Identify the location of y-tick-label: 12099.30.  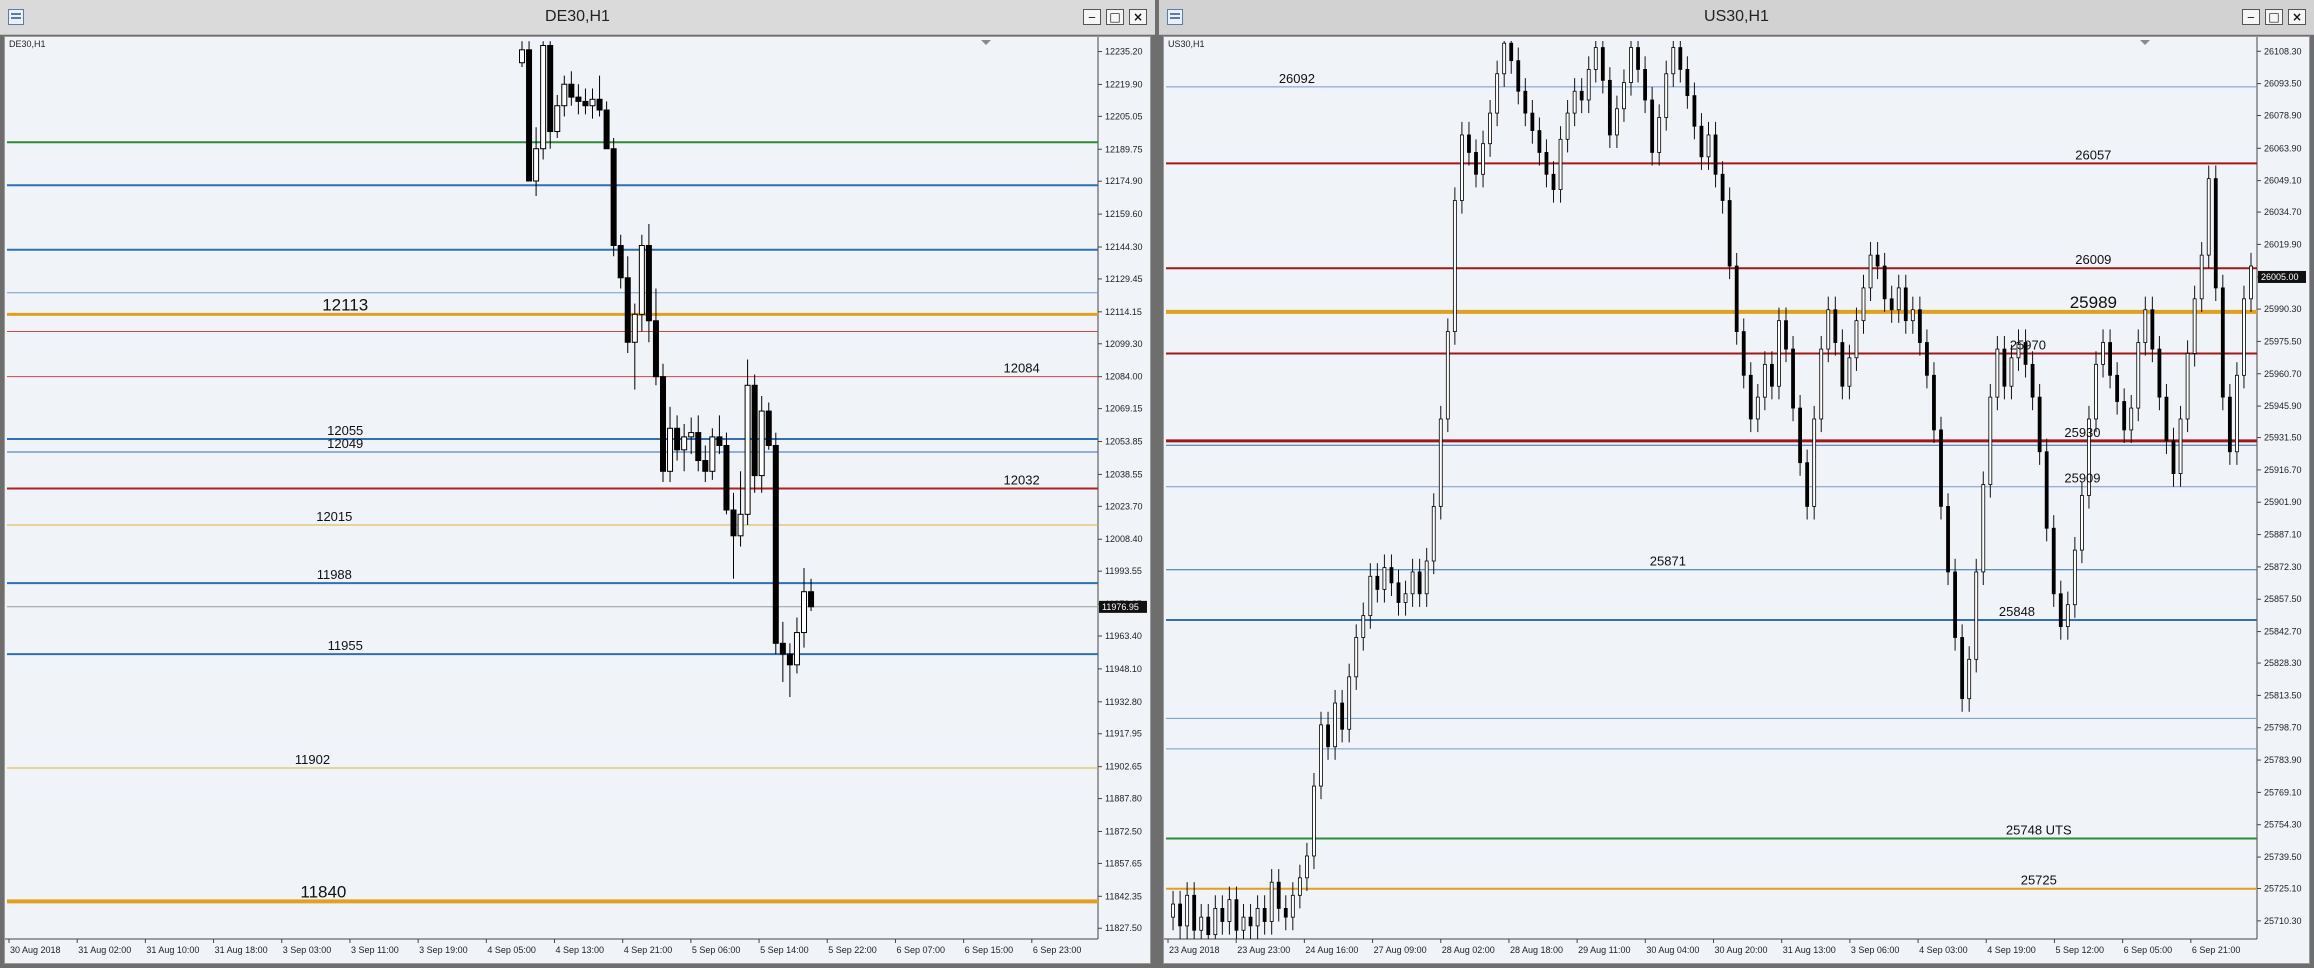
(1124, 344).